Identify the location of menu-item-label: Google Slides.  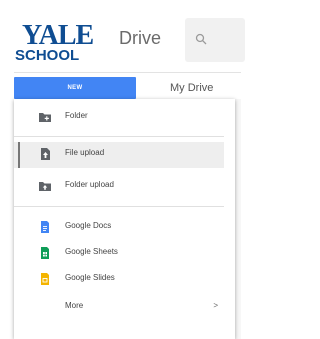
(90, 277).